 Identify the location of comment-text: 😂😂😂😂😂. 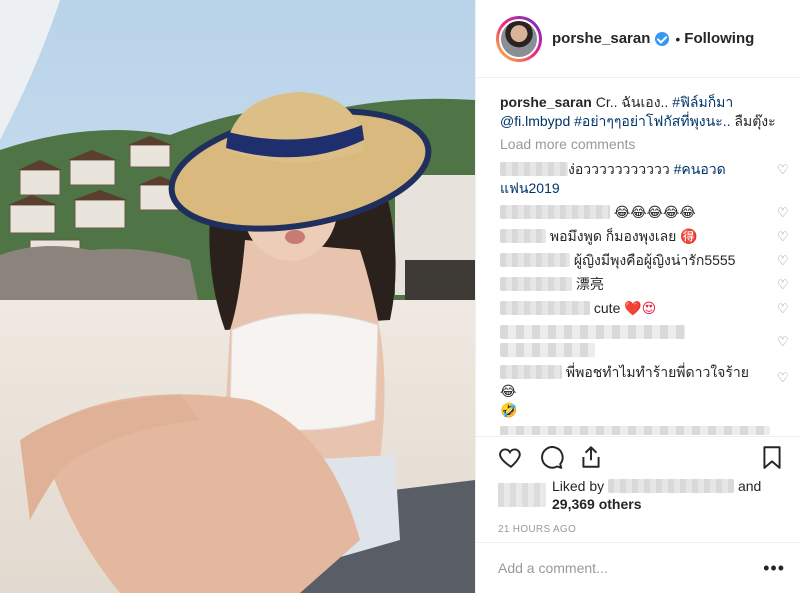
(654, 212).